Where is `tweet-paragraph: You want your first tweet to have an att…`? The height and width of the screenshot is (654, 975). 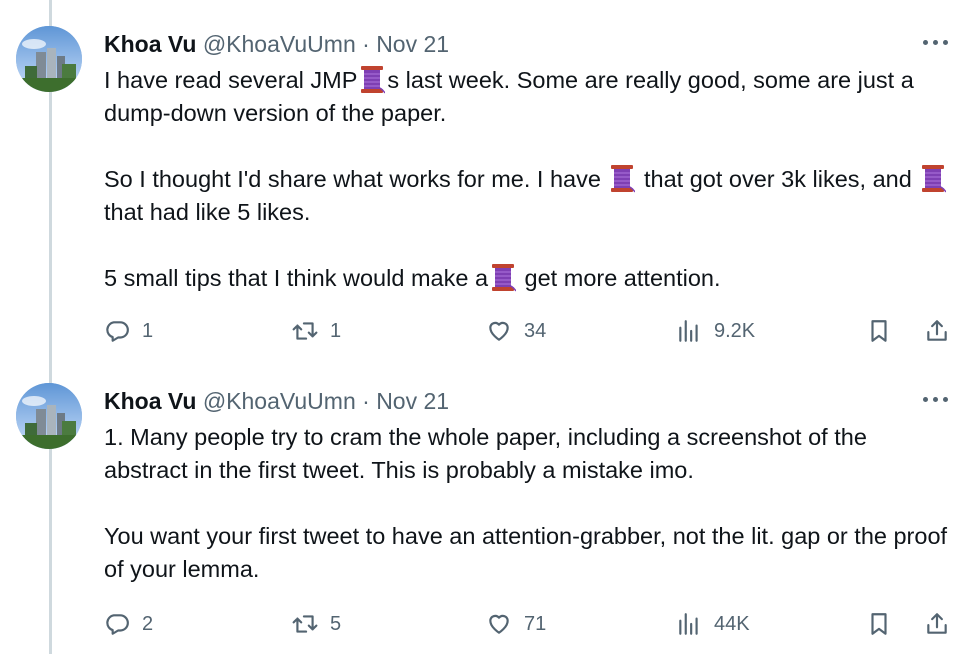 tweet-paragraph: You want your first tweet to have an att… is located at coordinates (529, 553).